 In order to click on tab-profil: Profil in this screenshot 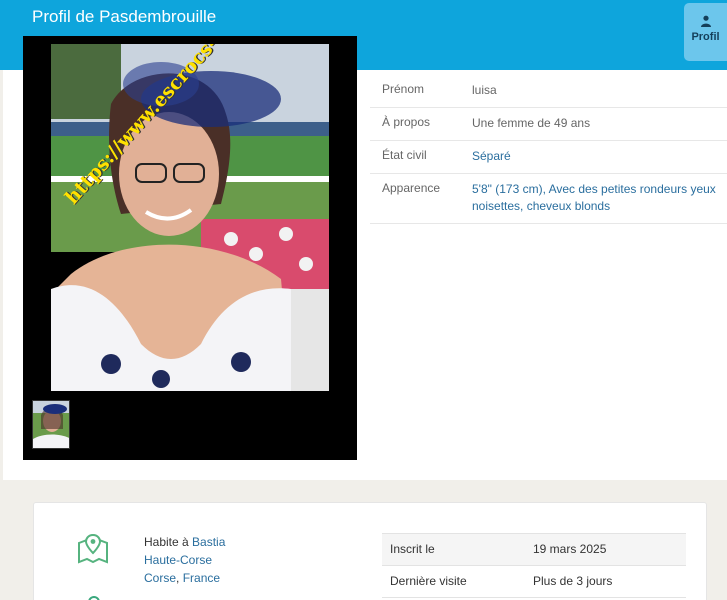, I will do `click(705, 32)`.